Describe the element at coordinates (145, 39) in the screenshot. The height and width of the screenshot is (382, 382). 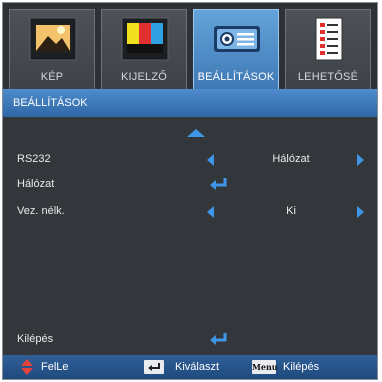
I see `display-icon` at that location.